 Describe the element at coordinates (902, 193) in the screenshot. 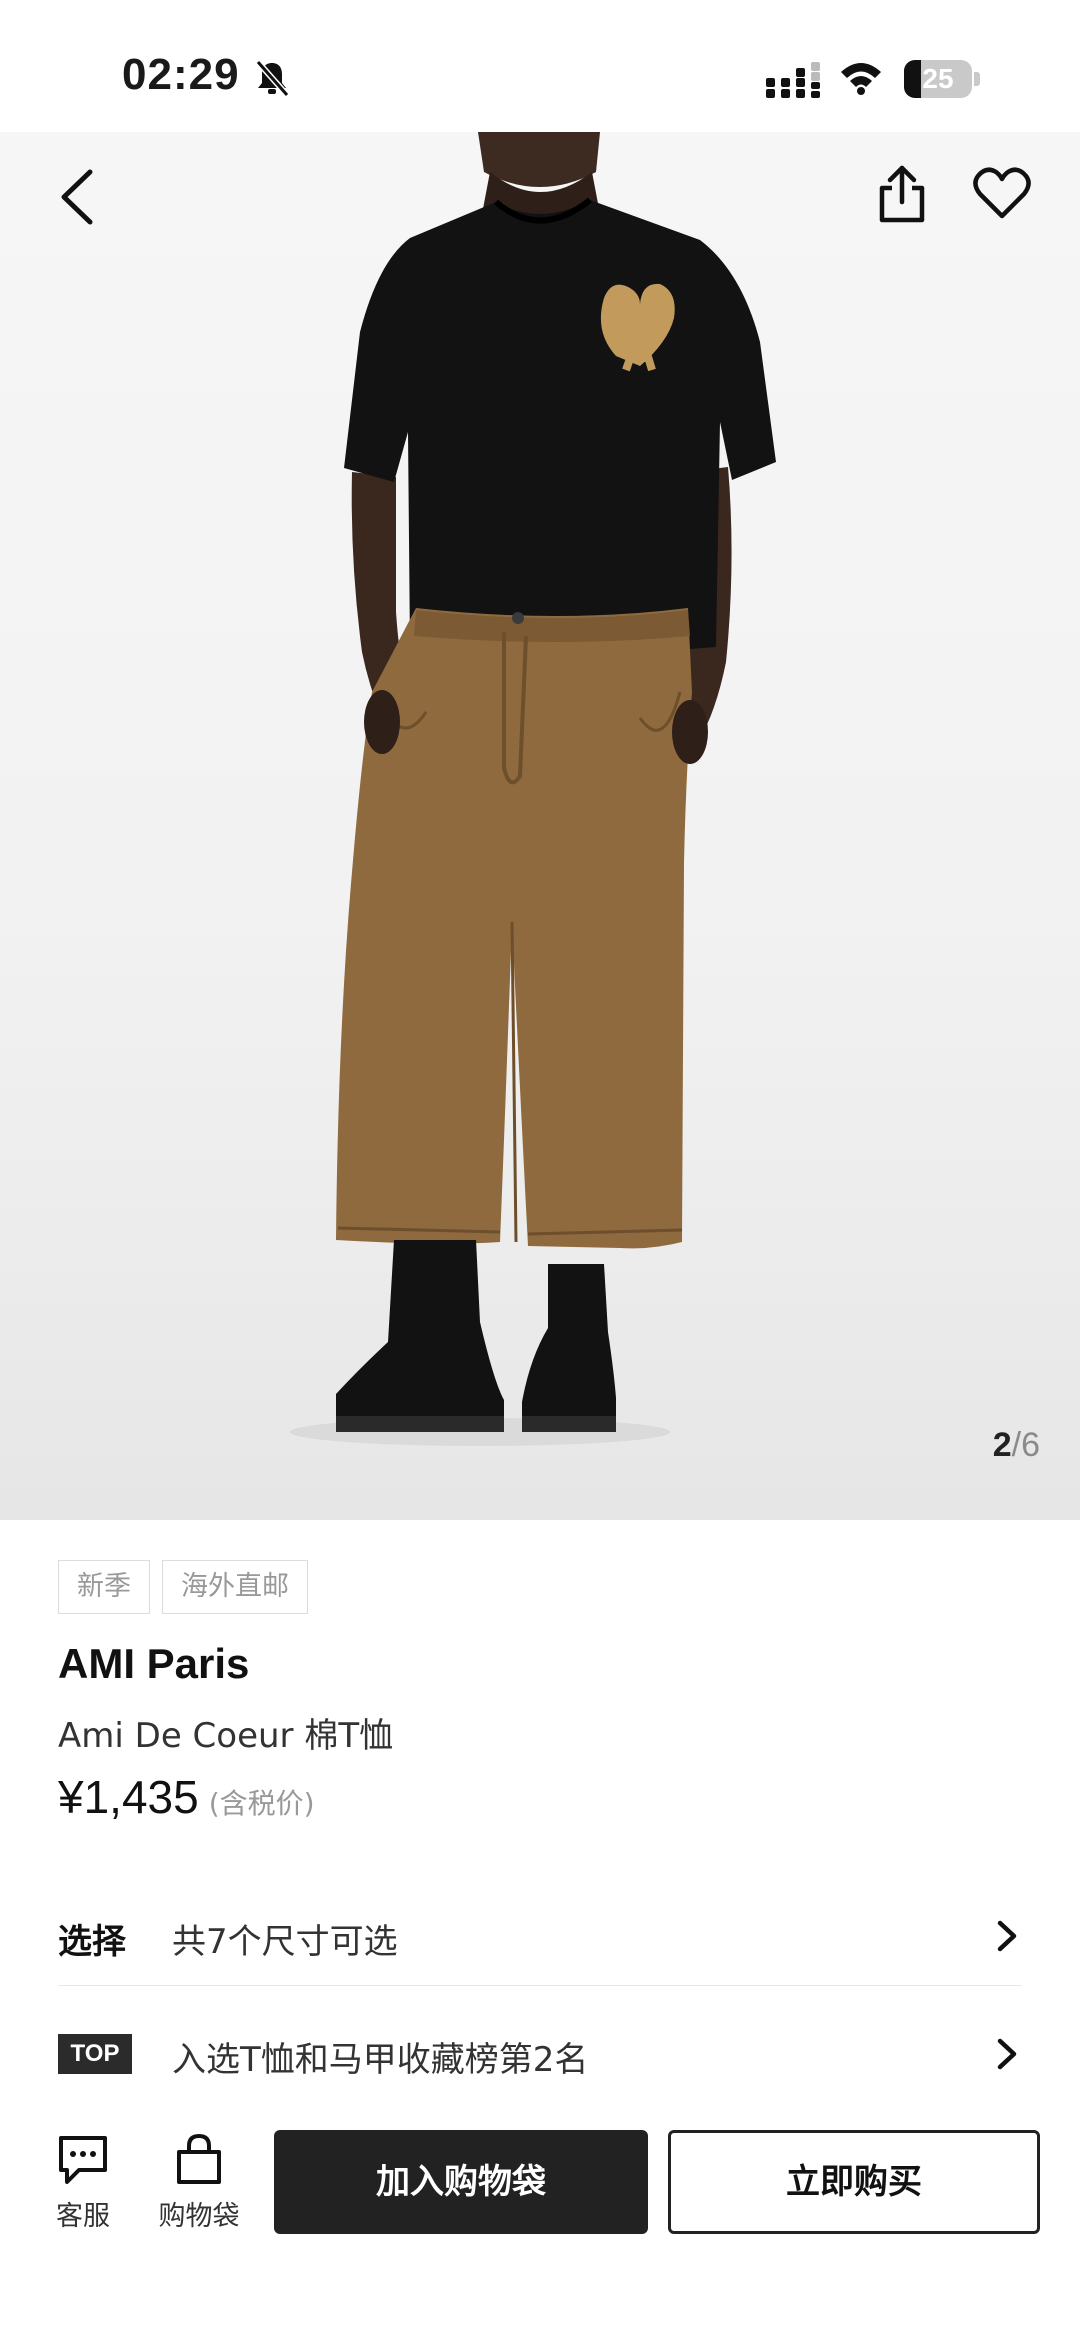

I see `share-icon` at that location.